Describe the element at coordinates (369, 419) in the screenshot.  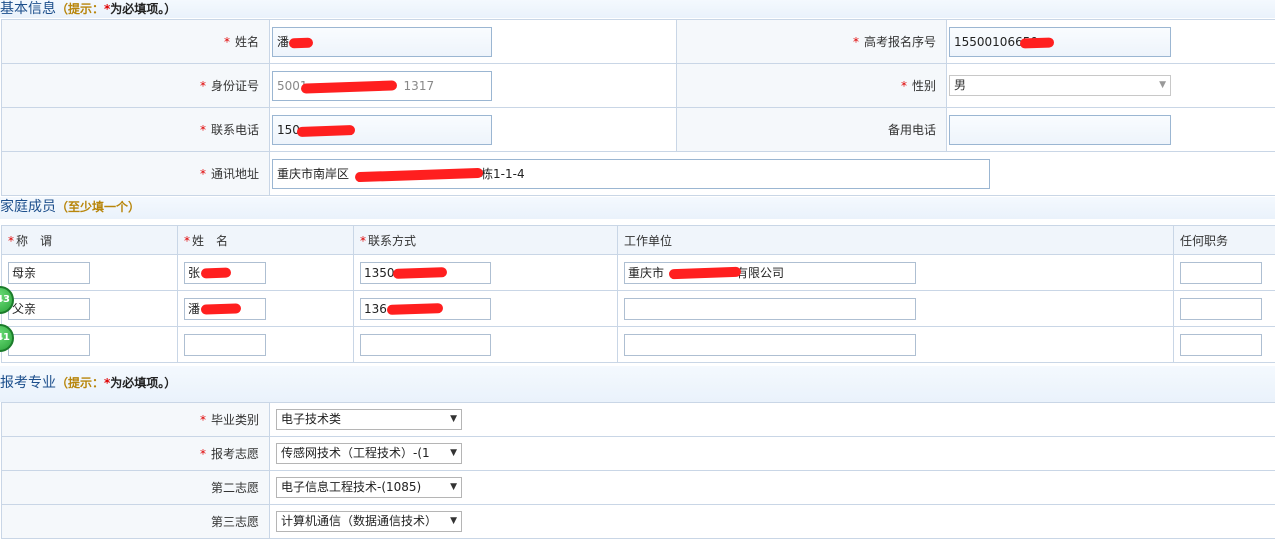
I see `graduation-category-select: 电子技术类▼` at that location.